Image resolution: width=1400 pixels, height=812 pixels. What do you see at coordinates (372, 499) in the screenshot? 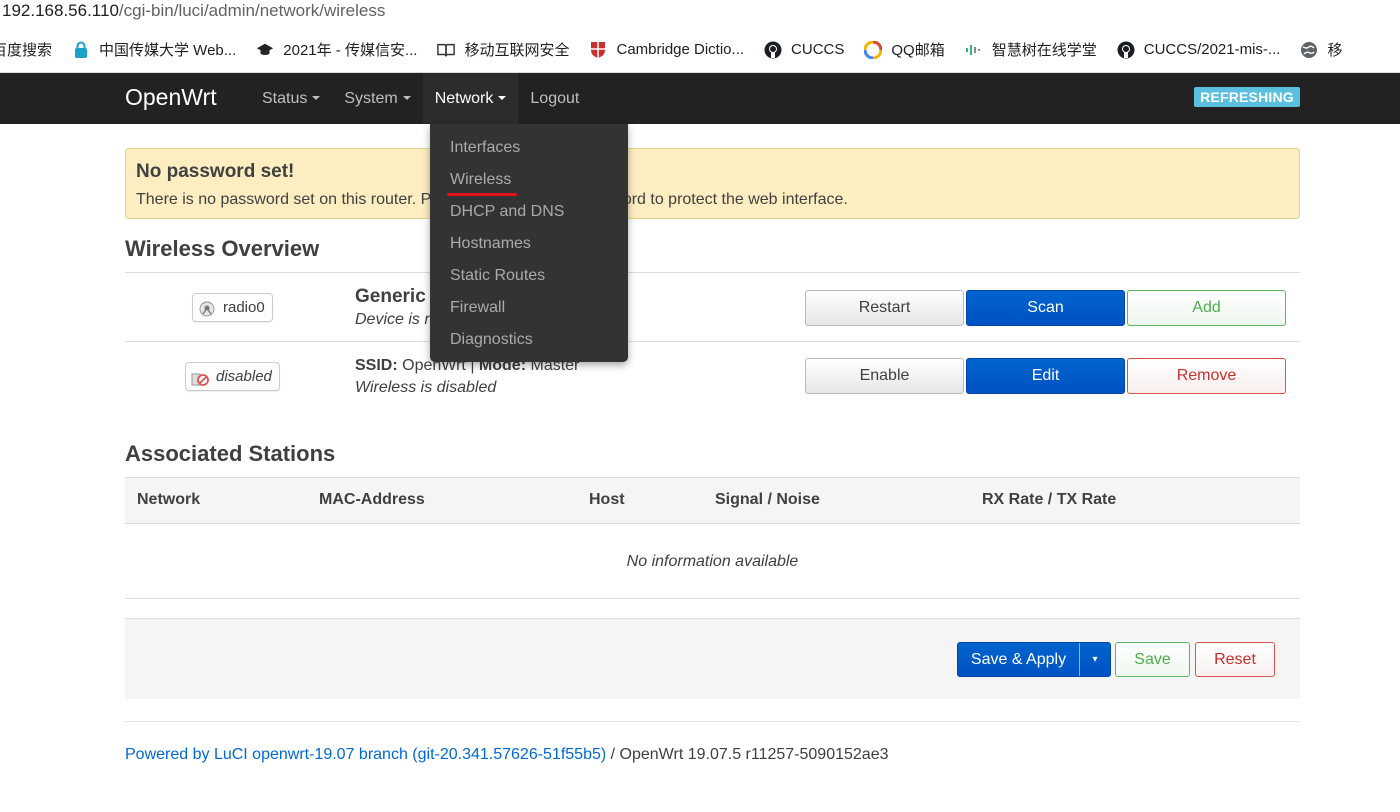
I see `column-header-mac: MAC-Address` at bounding box center [372, 499].